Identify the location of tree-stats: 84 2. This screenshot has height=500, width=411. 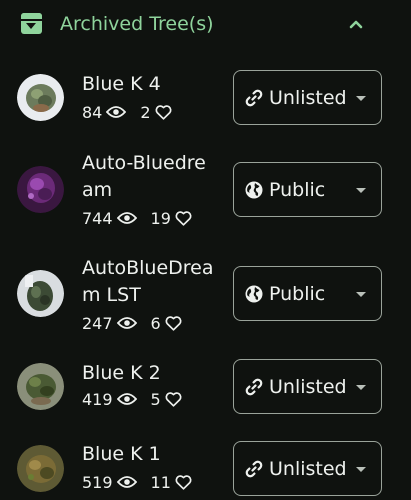
(127, 112).